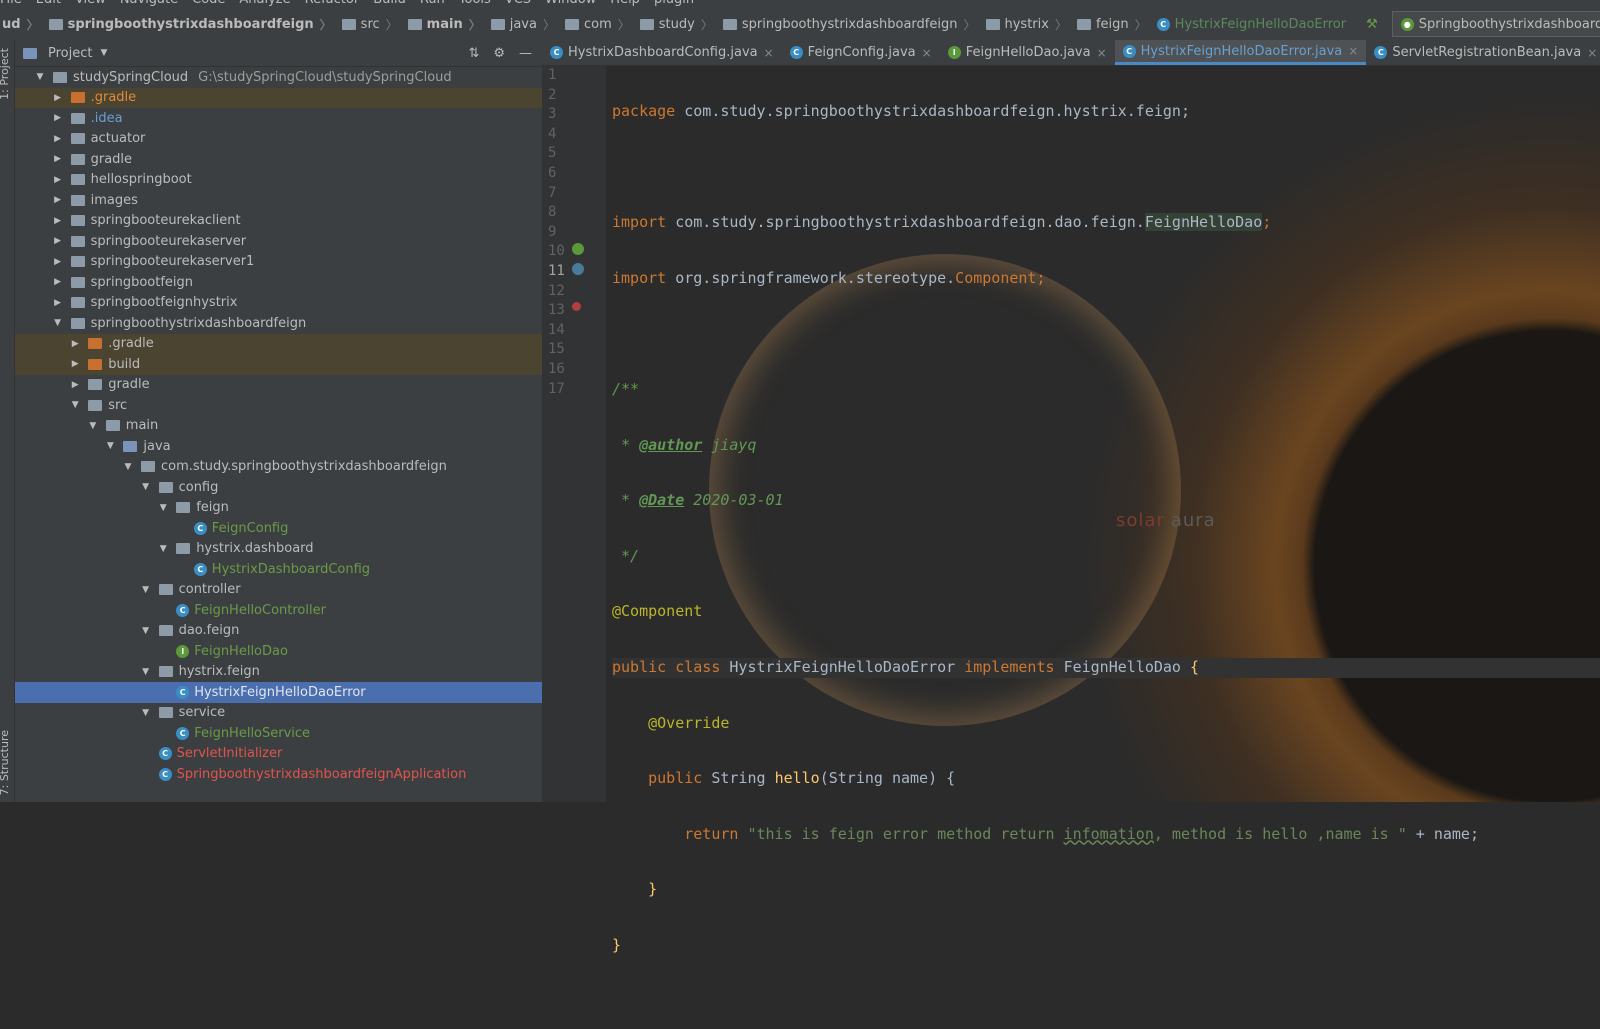  Describe the element at coordinates (389, 3) in the screenshot. I see `menu-item: Build` at that location.